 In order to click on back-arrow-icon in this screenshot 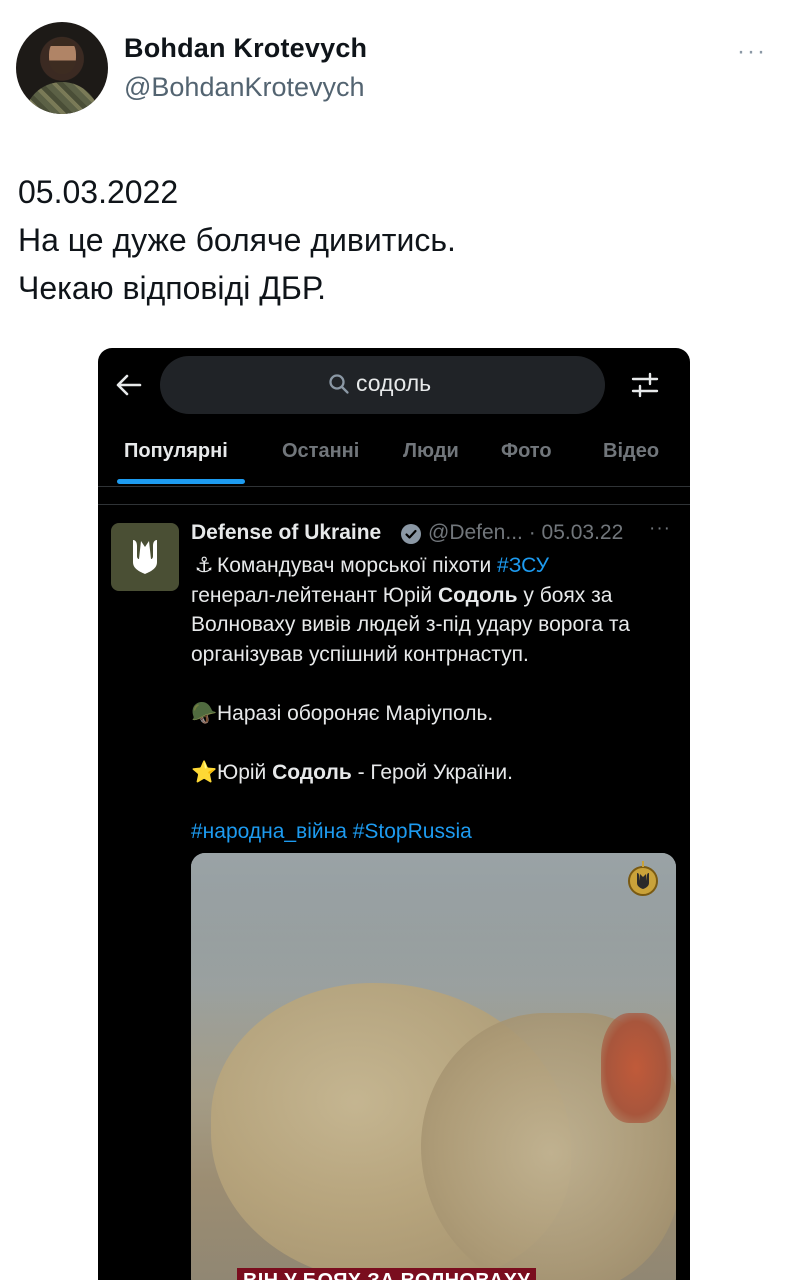, I will do `click(129, 385)`.